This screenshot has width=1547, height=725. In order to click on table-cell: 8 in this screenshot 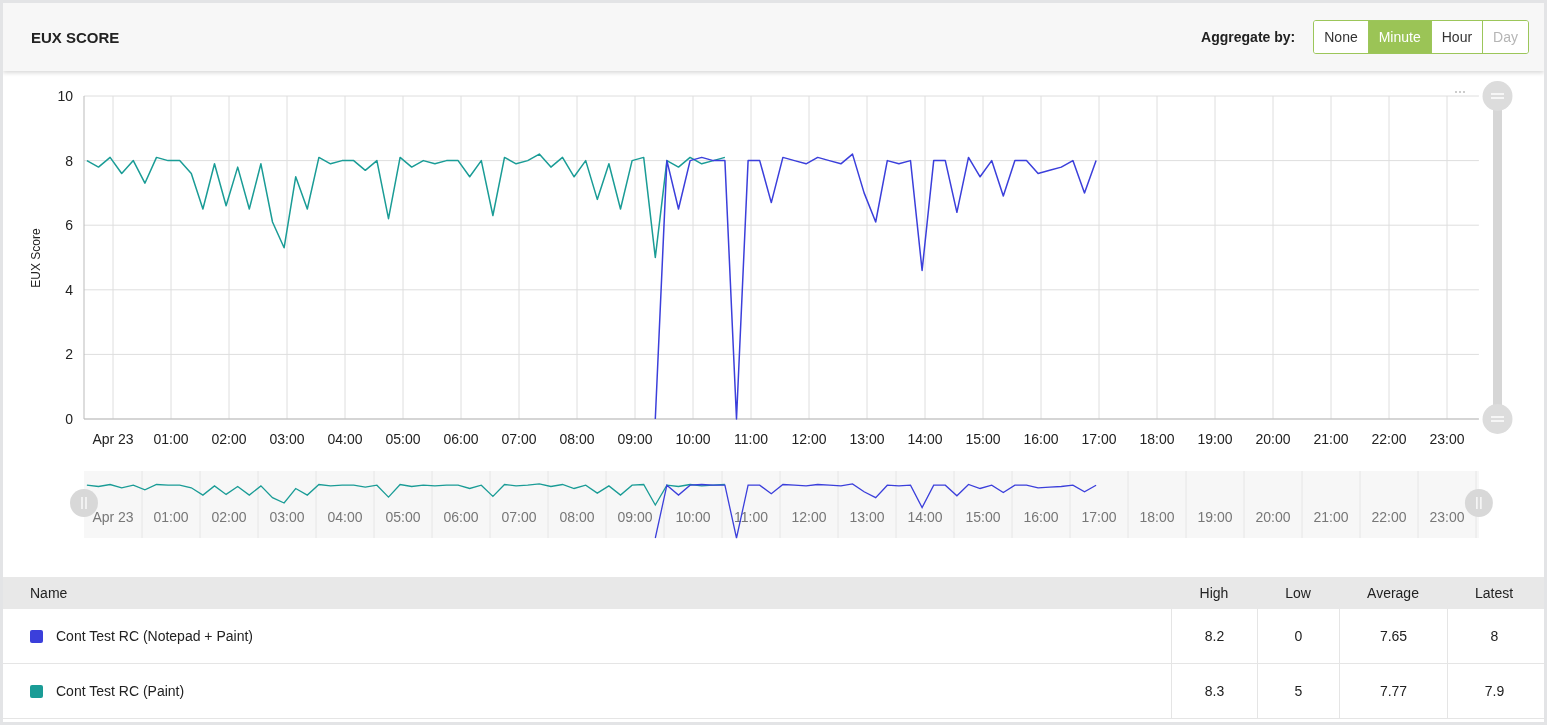, I will do `click(1494, 636)`.